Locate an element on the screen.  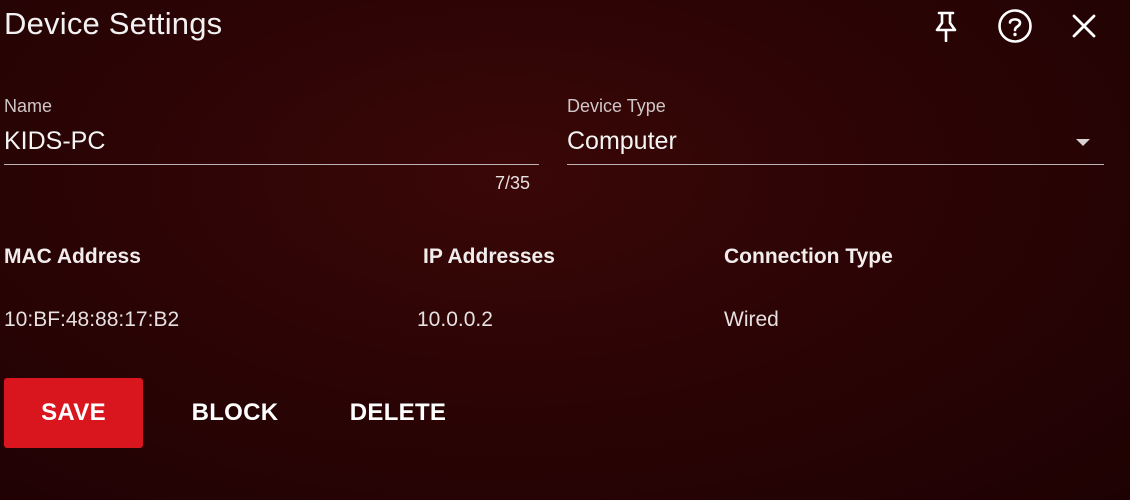
chevron-down-icon is located at coordinates (1083, 142).